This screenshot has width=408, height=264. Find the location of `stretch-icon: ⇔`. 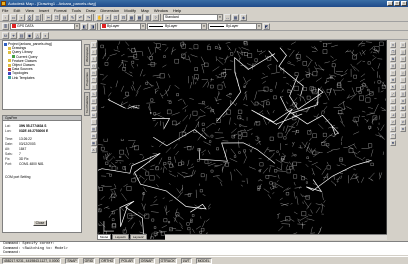

stretch-icon: ⇔ is located at coordinates (393, 101).